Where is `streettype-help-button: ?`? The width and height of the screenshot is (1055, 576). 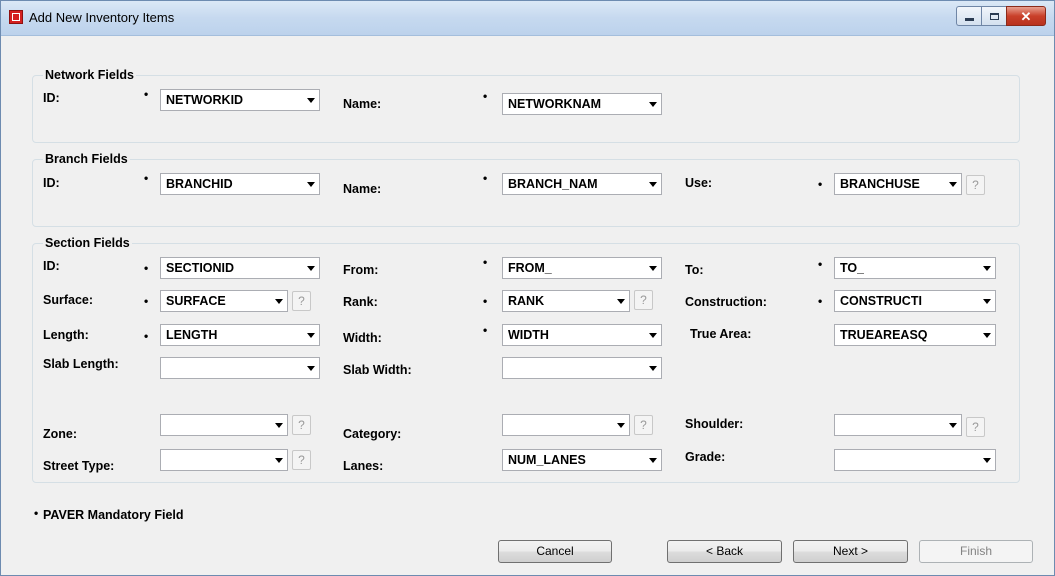 streettype-help-button: ? is located at coordinates (301, 460).